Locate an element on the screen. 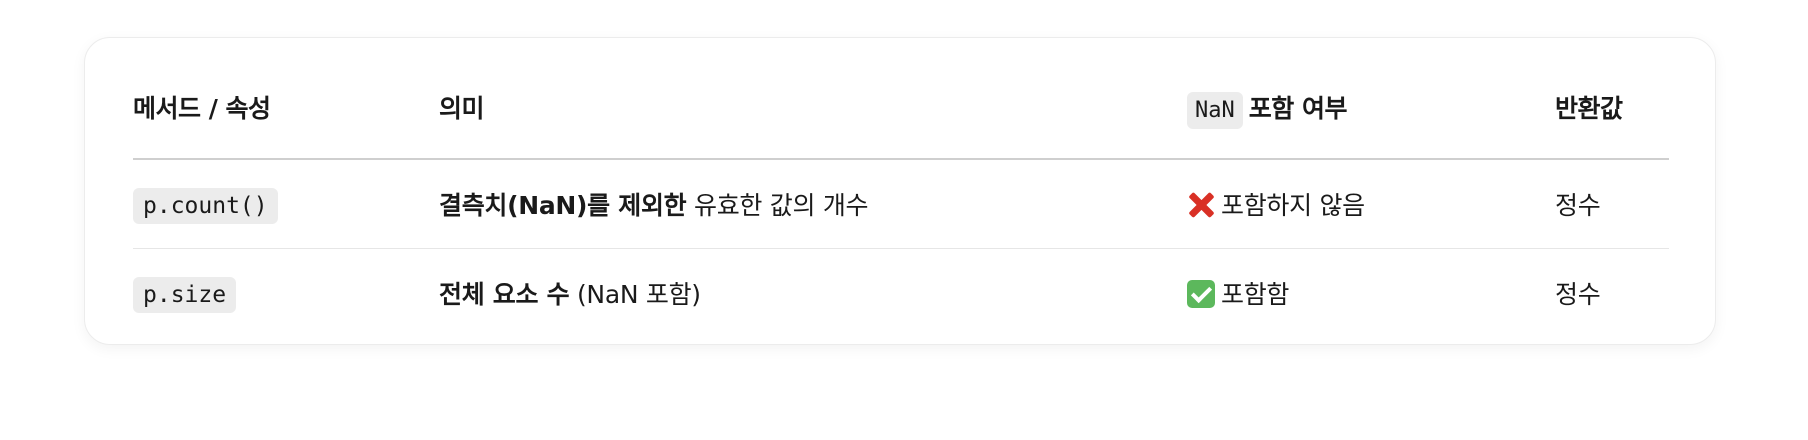 Image resolution: width=1808 pixels, height=440 pixels. meaning-rest: (NaN 포함) is located at coordinates (635, 294).